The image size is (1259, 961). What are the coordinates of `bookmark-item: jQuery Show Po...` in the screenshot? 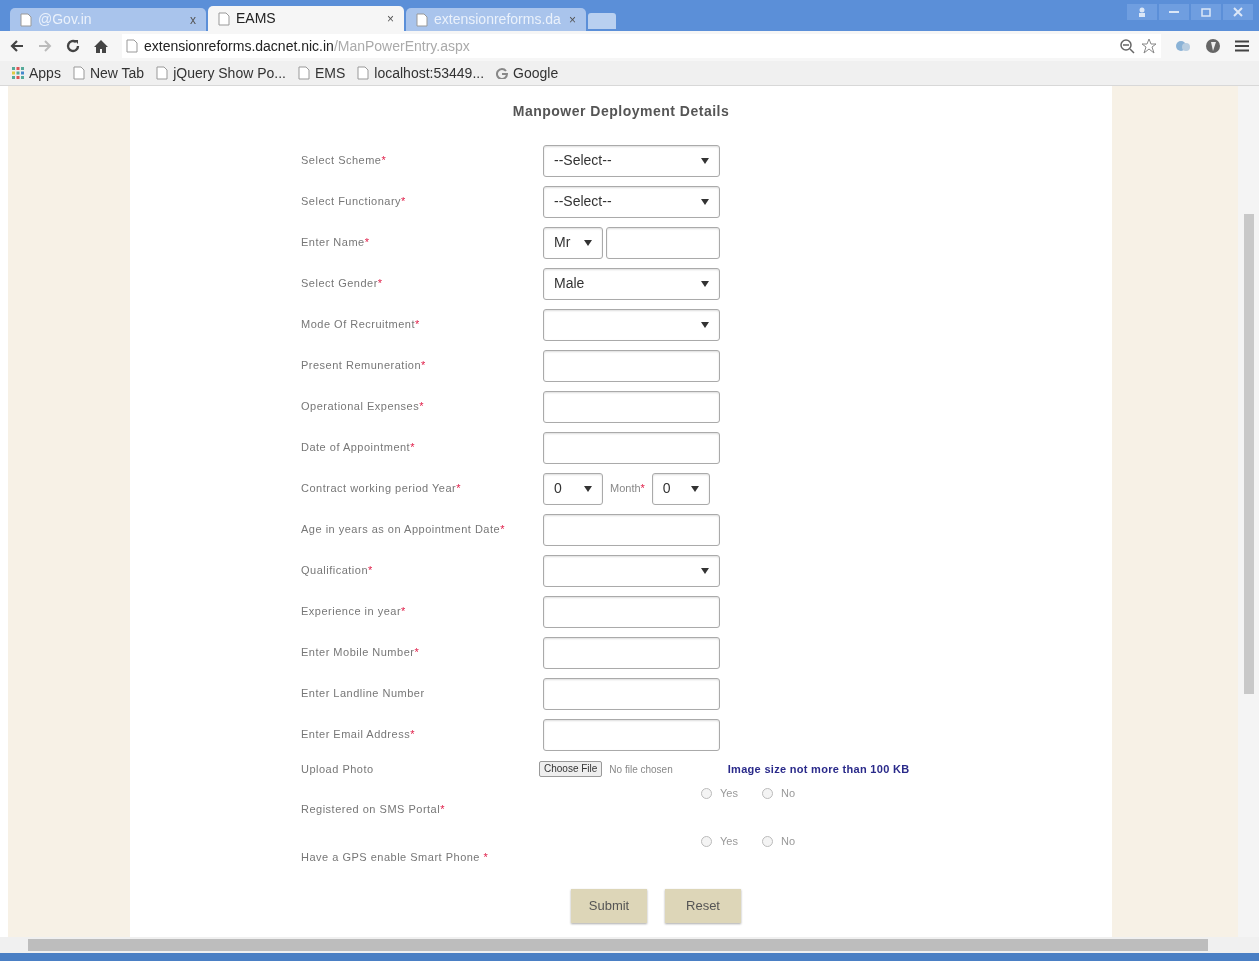 It's located at (221, 73).